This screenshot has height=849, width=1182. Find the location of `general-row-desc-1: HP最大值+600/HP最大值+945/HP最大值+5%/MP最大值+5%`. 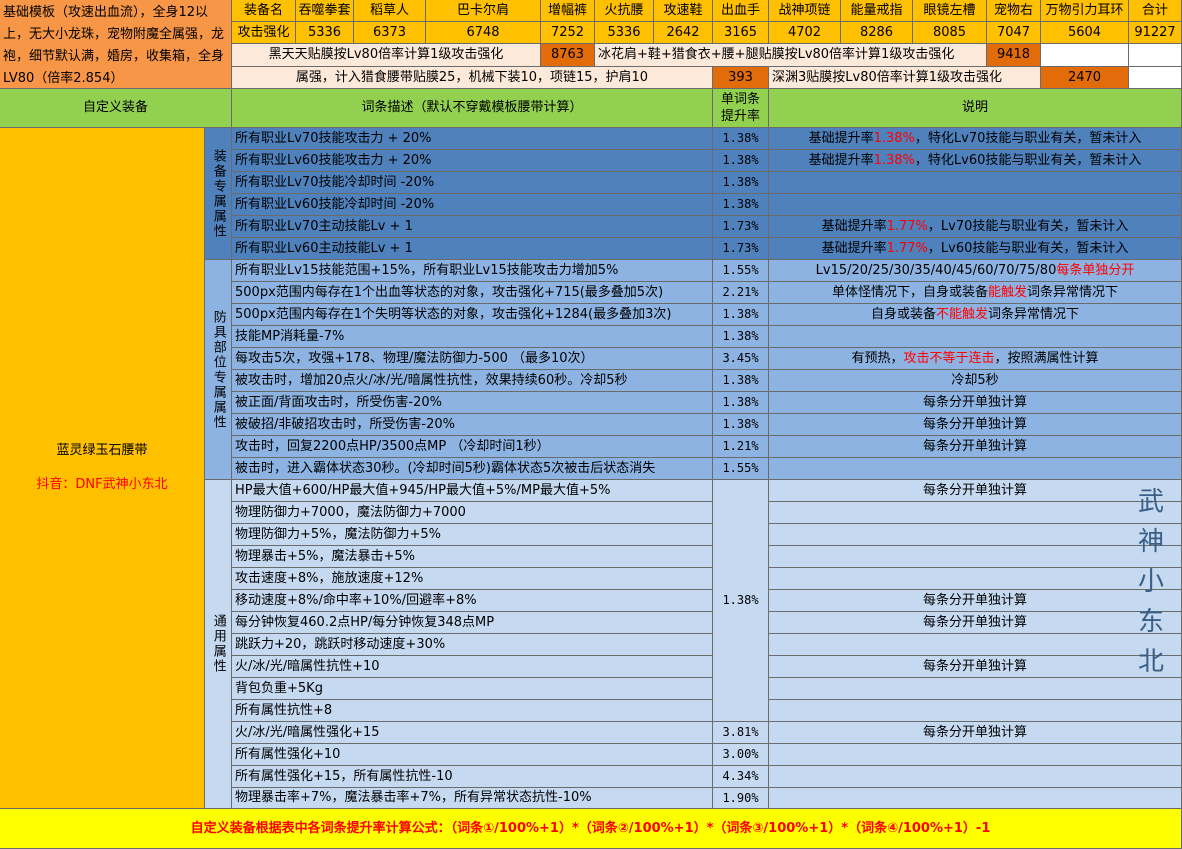

general-row-desc-1: HP最大值+600/HP最大值+945/HP最大值+5%/MP最大值+5% is located at coordinates (472, 491).